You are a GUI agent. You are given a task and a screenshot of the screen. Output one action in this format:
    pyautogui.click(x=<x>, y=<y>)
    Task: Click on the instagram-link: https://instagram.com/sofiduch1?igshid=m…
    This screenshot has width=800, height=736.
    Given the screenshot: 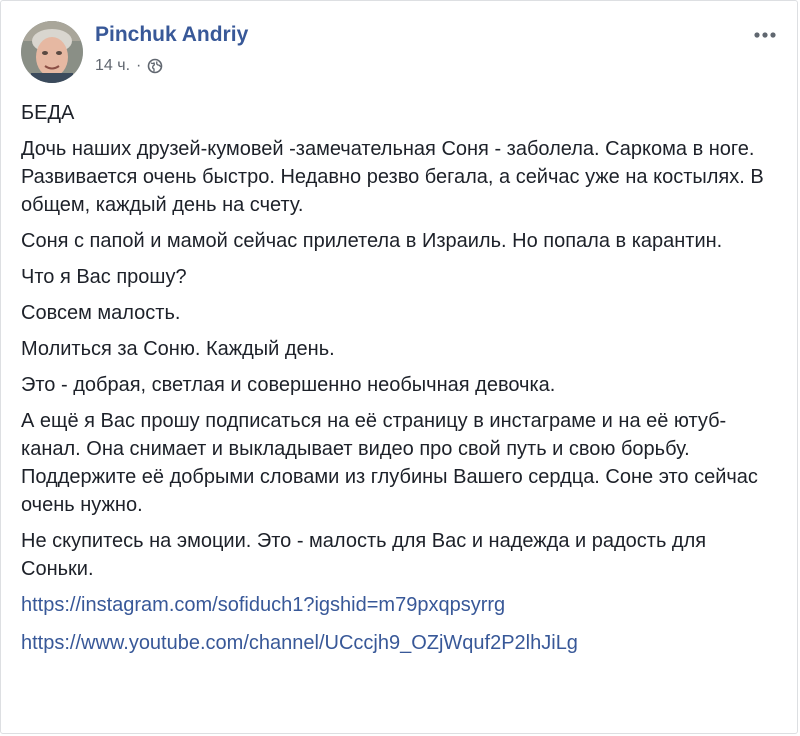 What is the action you would take?
    pyautogui.click(x=401, y=605)
    